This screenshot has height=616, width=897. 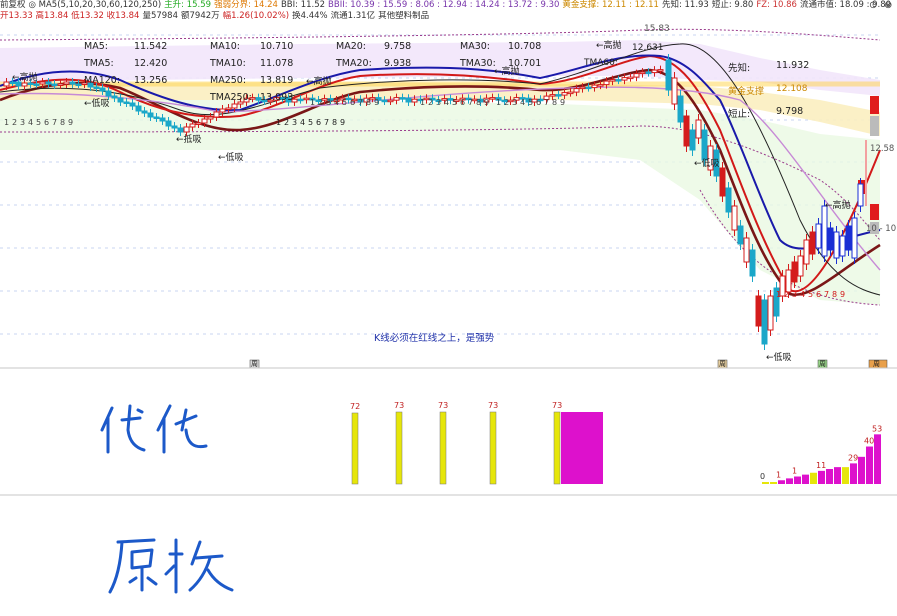 I want to click on gold-support-label: 黄金支撑, so click(x=746, y=92).